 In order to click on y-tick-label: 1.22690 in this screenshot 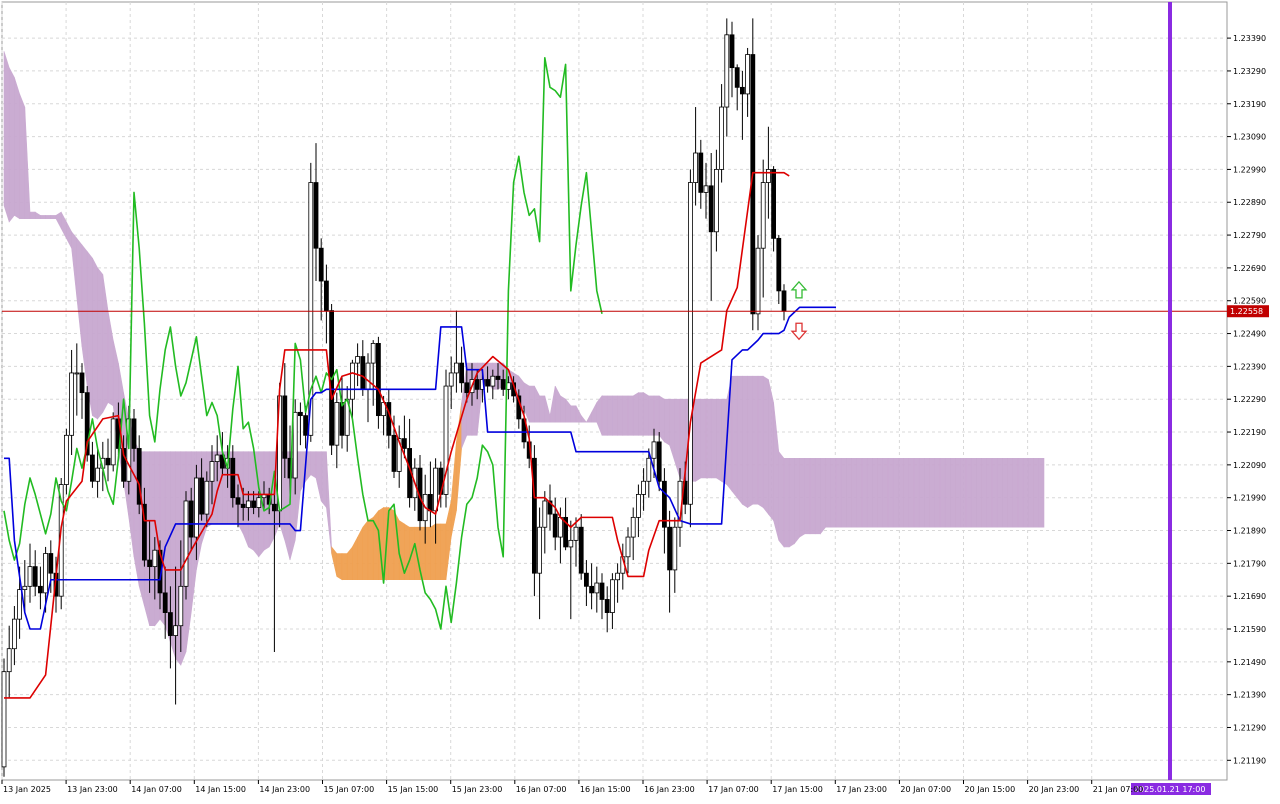, I will do `click(1249, 268)`.